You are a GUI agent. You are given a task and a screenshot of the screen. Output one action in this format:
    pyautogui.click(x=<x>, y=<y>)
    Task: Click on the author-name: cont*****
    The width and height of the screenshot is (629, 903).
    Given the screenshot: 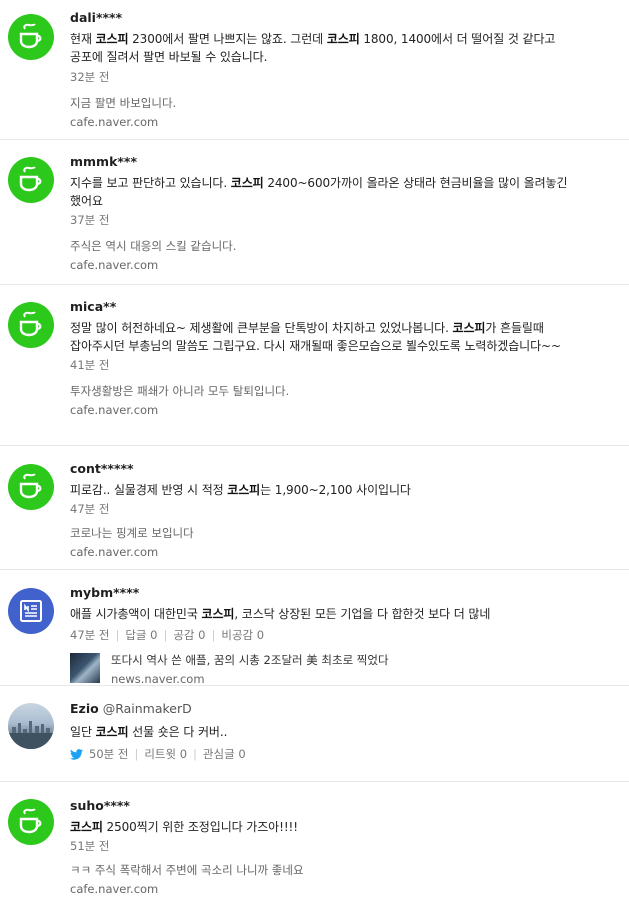 What is the action you would take?
    pyautogui.click(x=327, y=469)
    